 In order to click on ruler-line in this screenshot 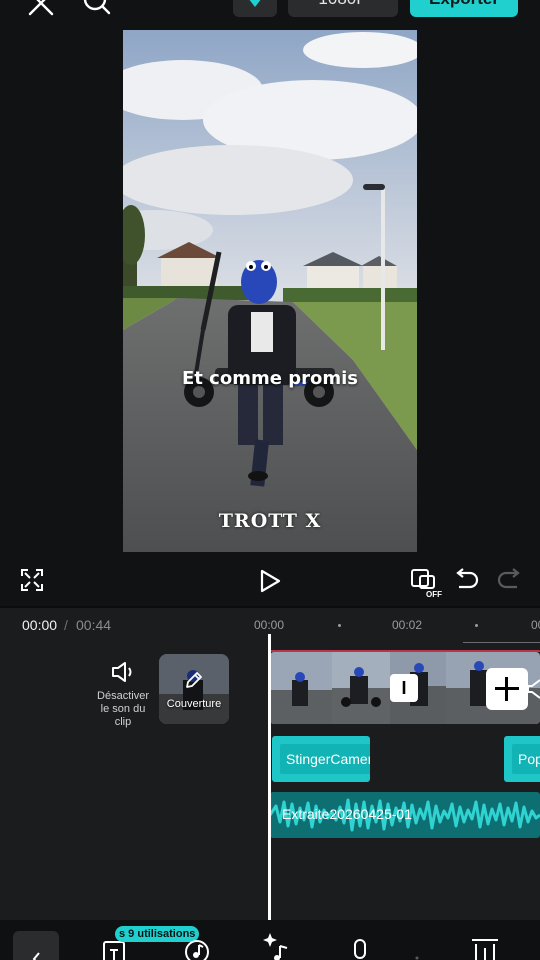, I will do `click(501, 642)`.